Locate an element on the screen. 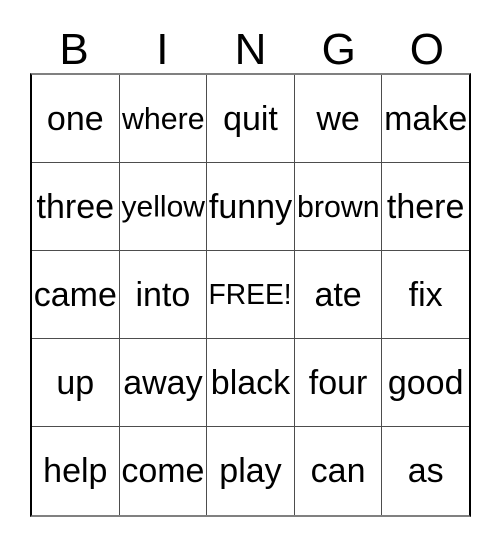 The width and height of the screenshot is (500, 544). bingo-cell-label: where is located at coordinates (163, 118).